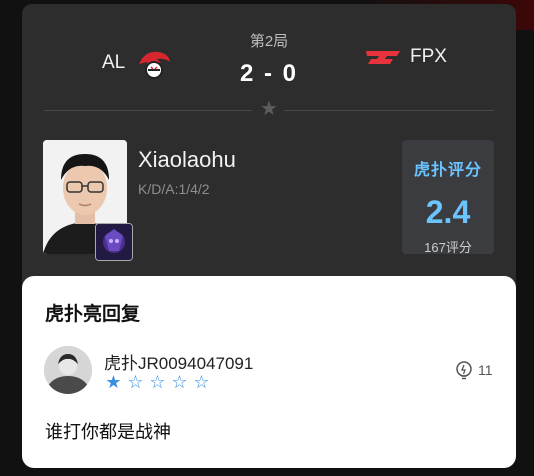  I want to click on like-count: 11, so click(485, 370).